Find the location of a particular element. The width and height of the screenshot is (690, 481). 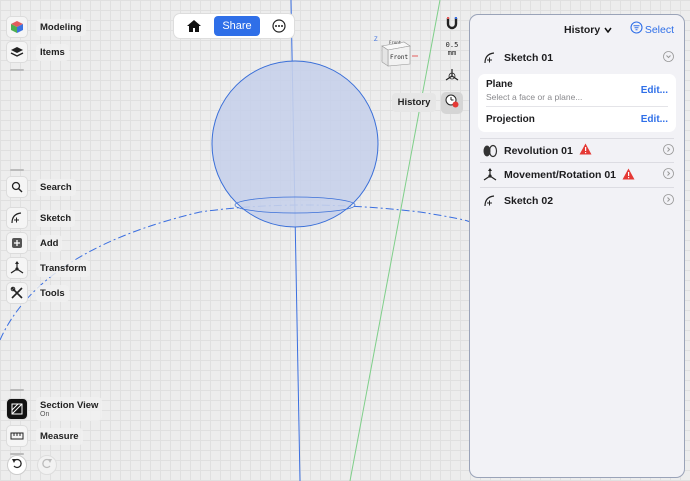

tool-add: Add is located at coordinates (48, 243).